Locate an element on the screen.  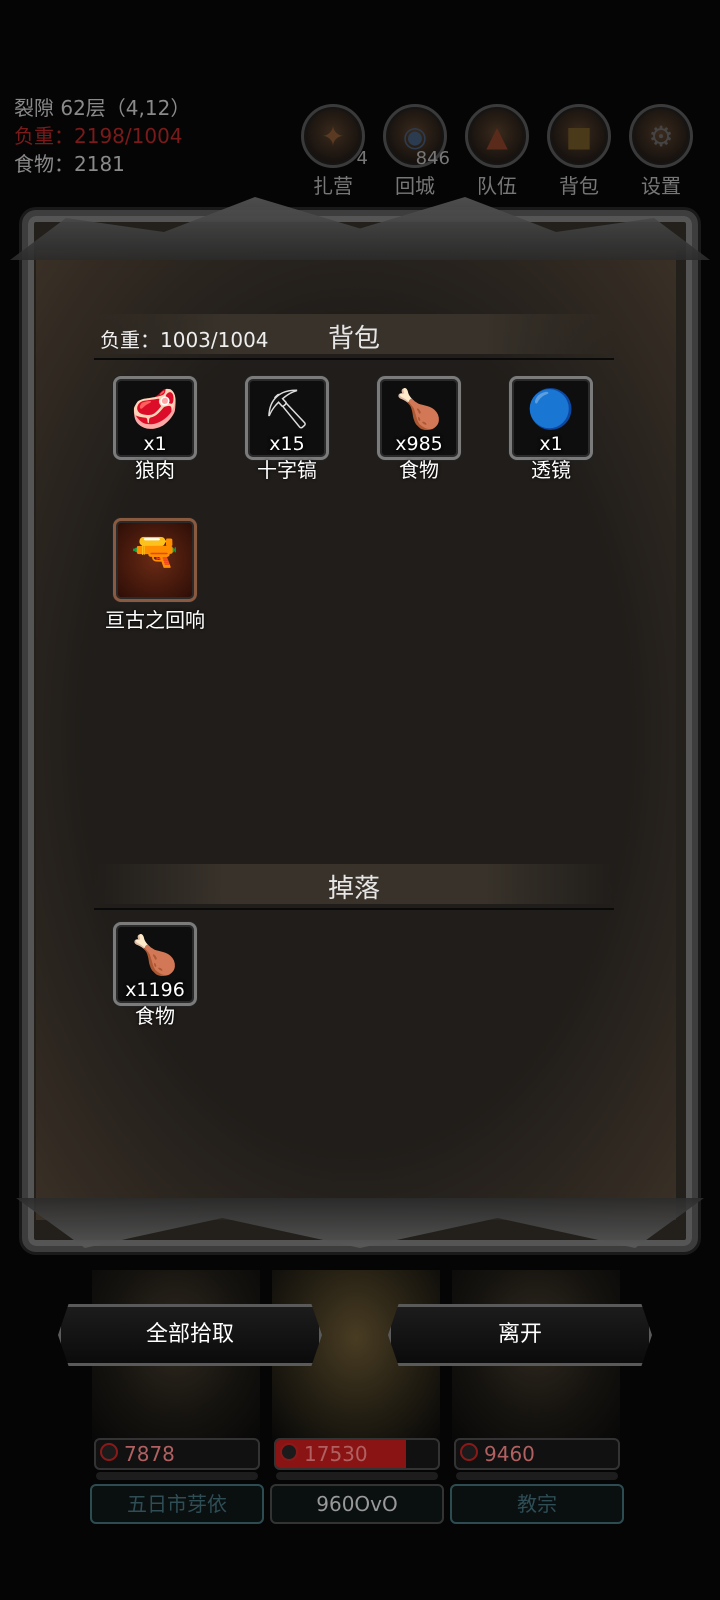
camp-label: 扎营 is located at coordinates (333, 186).